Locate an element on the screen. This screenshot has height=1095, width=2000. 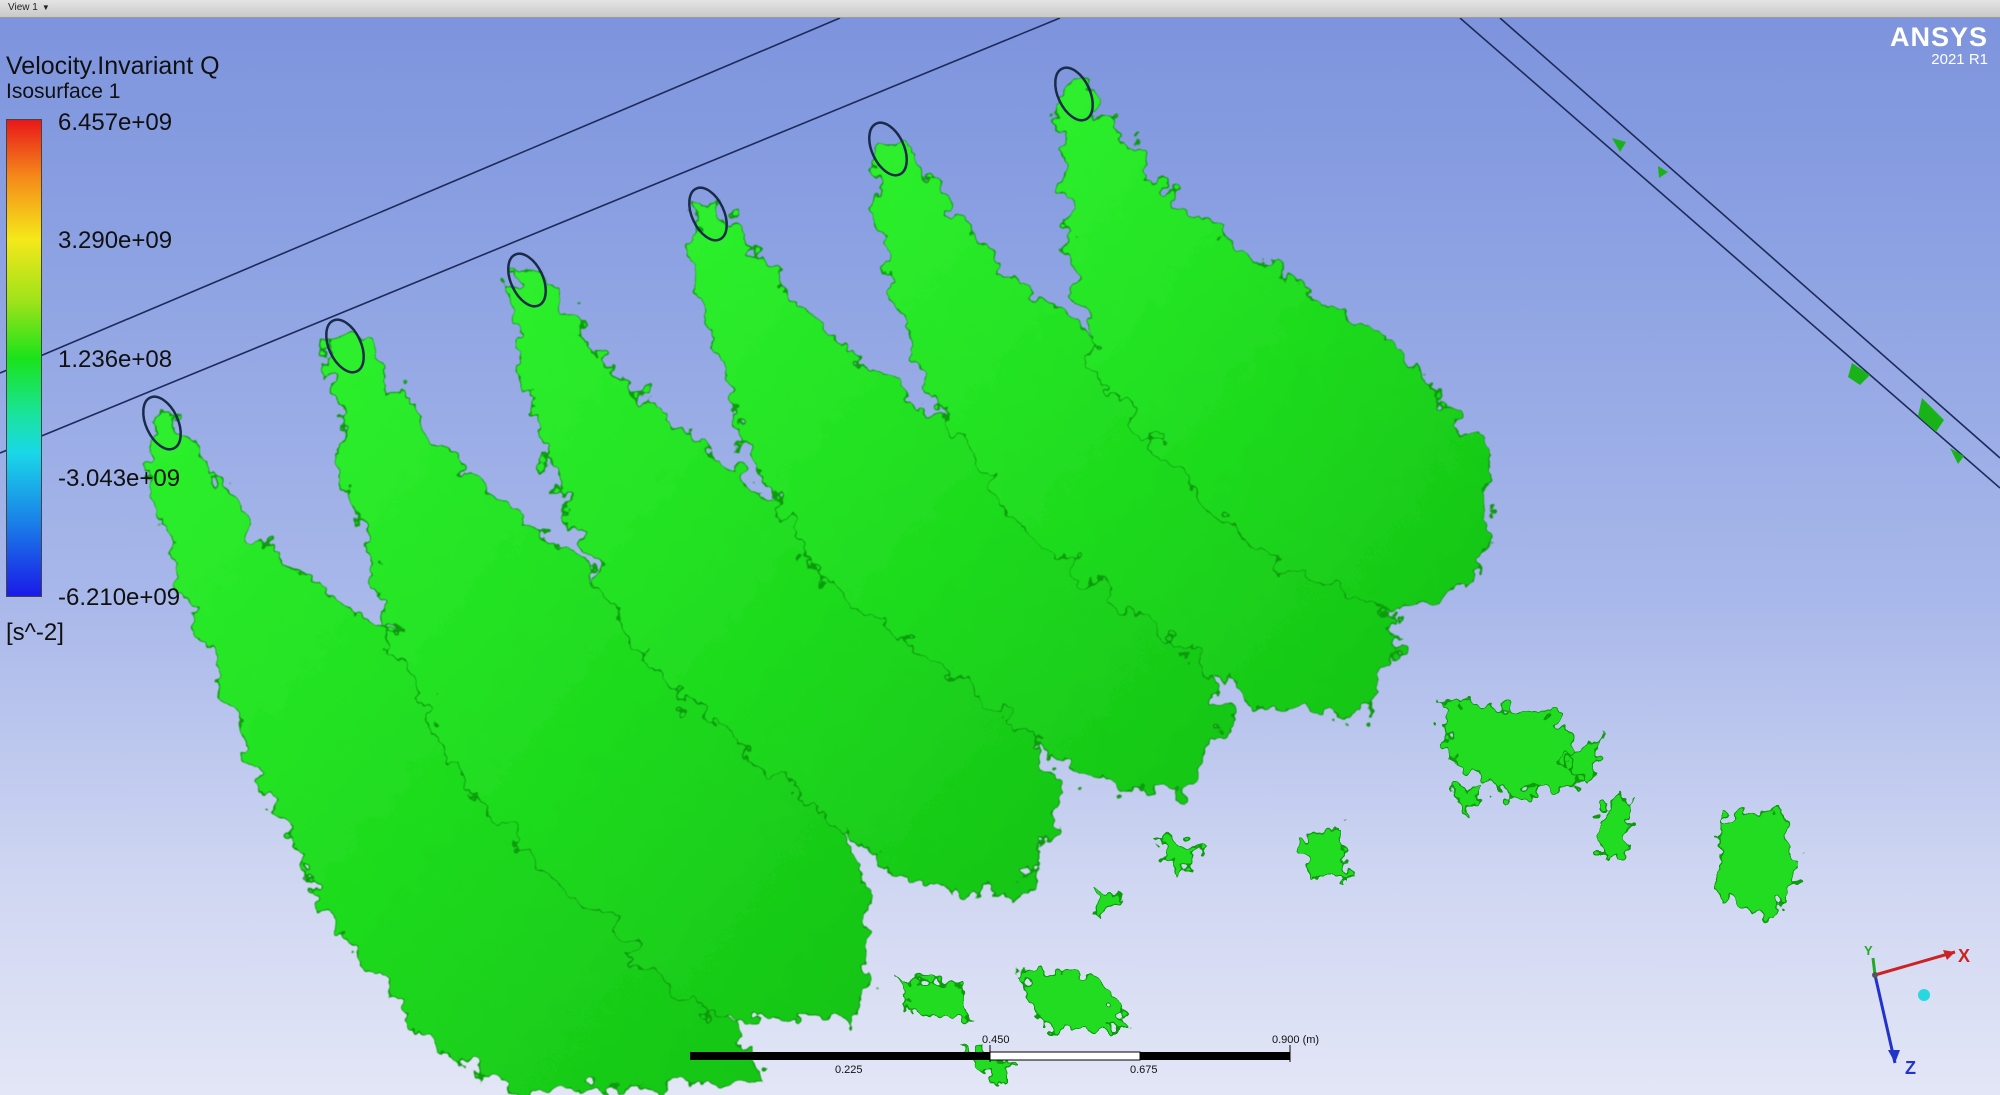
chevron-down-icon: ▼ is located at coordinates (45, 7).